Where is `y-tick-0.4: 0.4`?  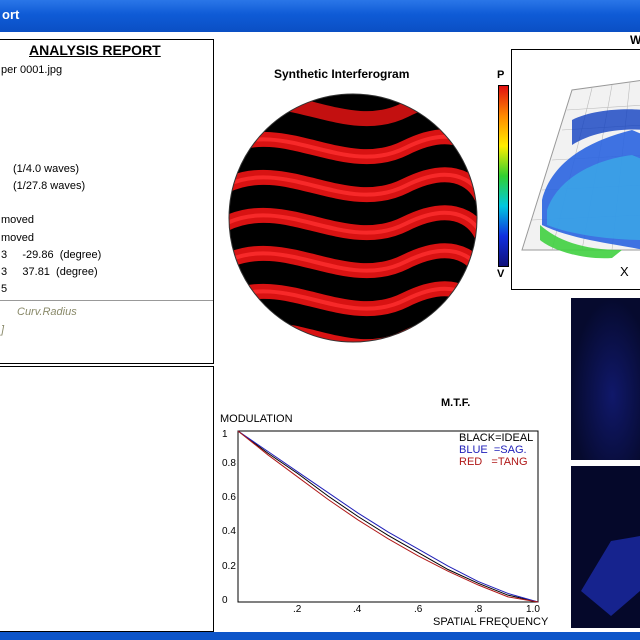 y-tick-0.4: 0.4 is located at coordinates (229, 531).